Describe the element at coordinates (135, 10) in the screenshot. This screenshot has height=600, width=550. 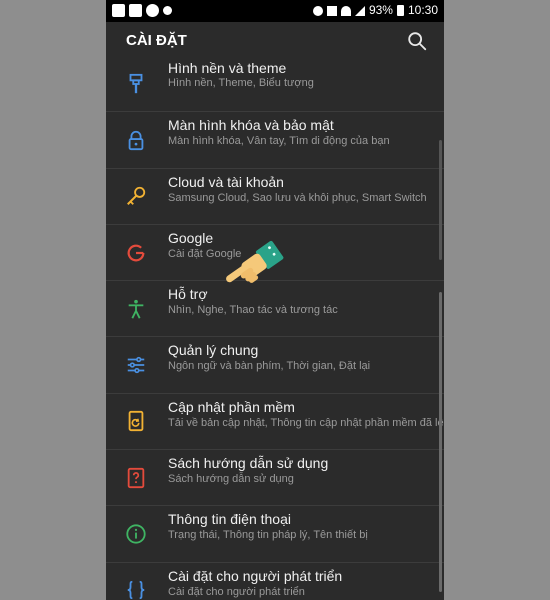
I see `photo-notification-icon` at that location.